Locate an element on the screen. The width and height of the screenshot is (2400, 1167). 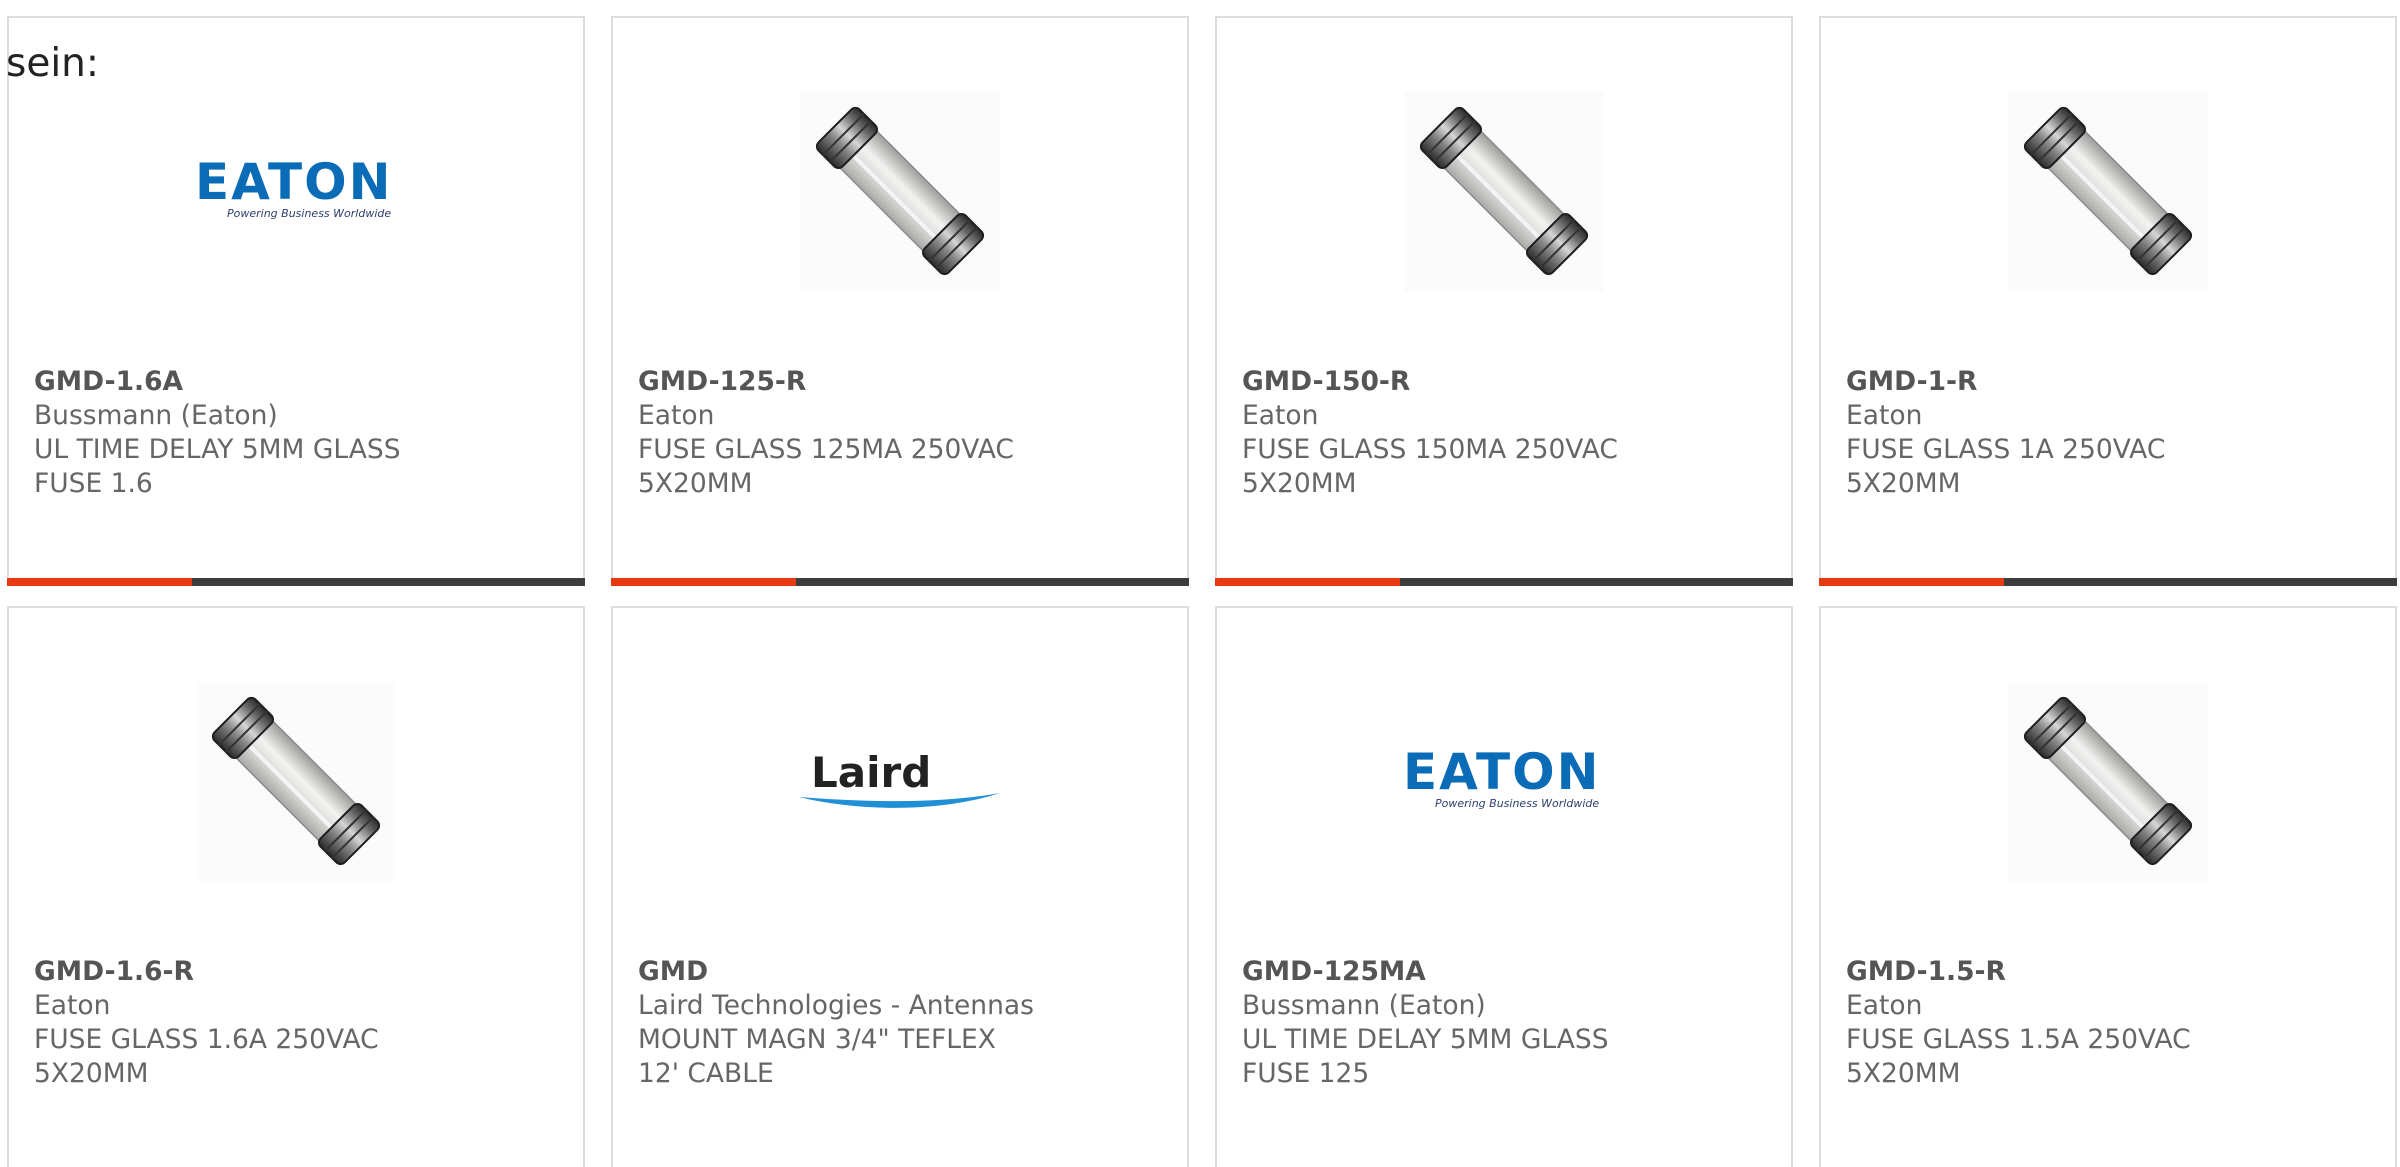
product-description: FUSE GLASS 1A 250VAC 5X20MM is located at coordinates (2006, 466).